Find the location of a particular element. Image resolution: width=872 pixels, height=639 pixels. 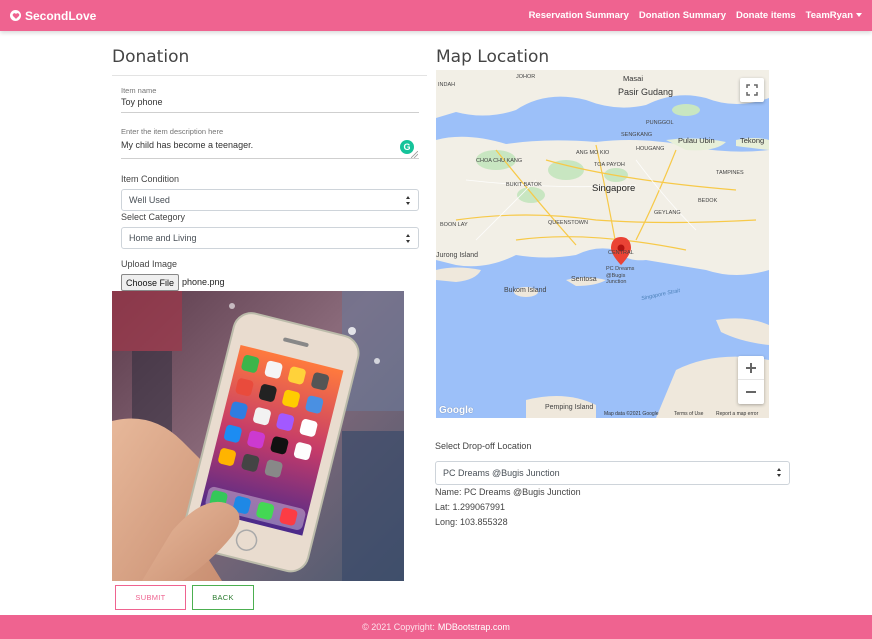

user-menu-label: TeamRyan is located at coordinates (829, 15).